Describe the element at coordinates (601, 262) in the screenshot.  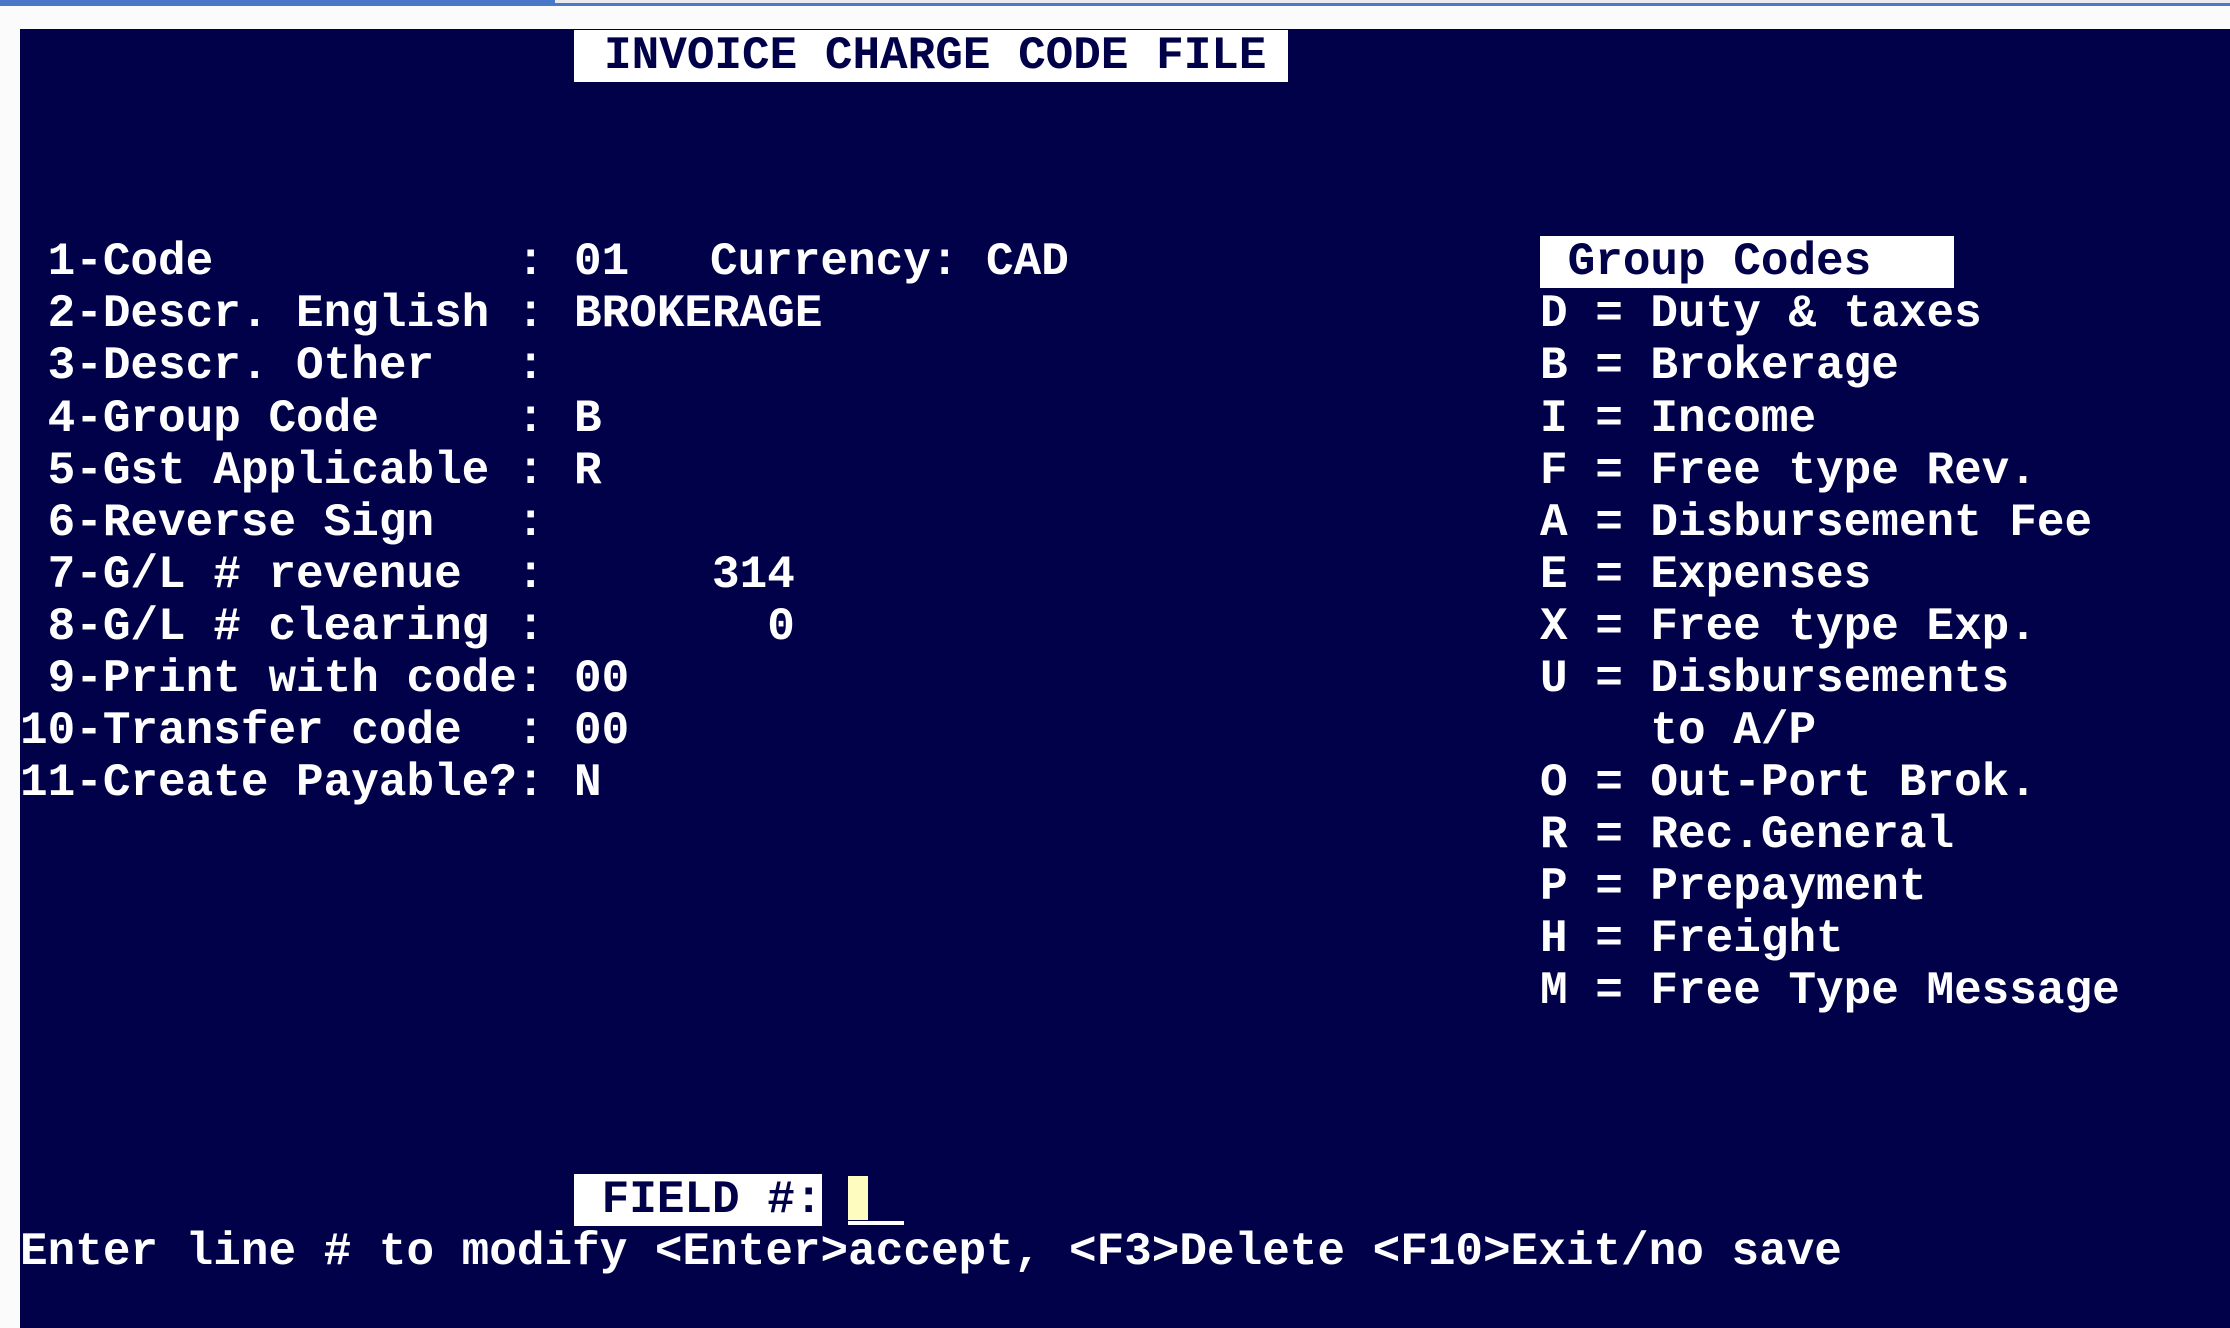
I see `field-value-code: 01` at that location.